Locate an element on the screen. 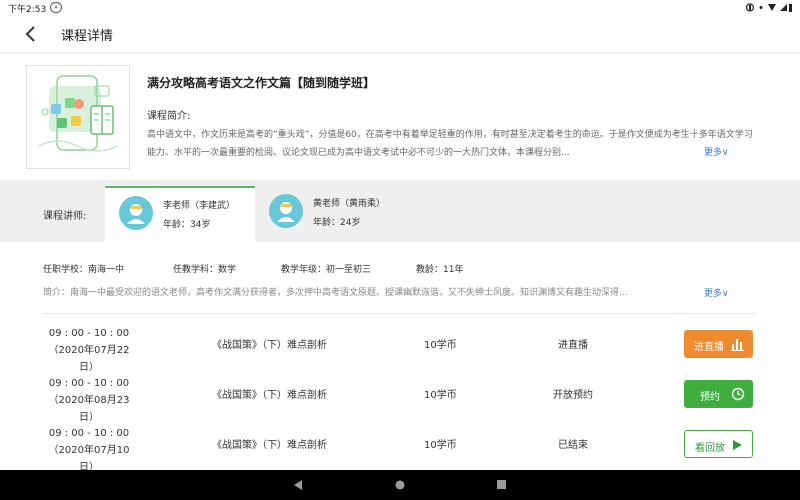  status-bar: 下午2:53 » is located at coordinates (400, 8).